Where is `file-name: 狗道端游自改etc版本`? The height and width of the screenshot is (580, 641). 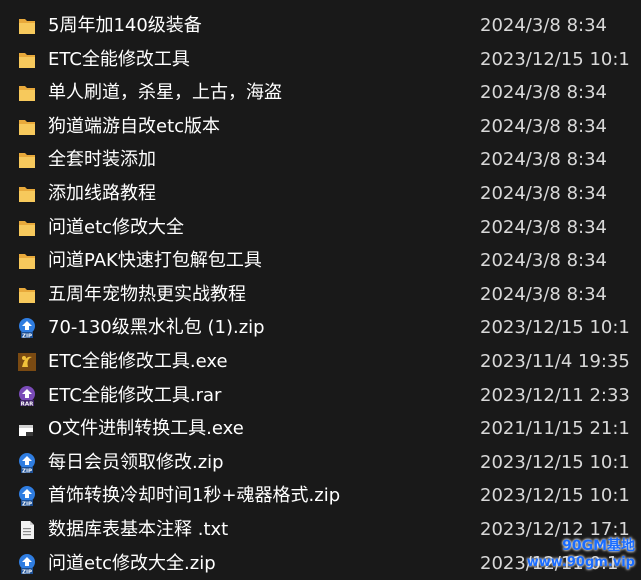 file-name: 狗道端游自改etc版本 is located at coordinates (134, 127).